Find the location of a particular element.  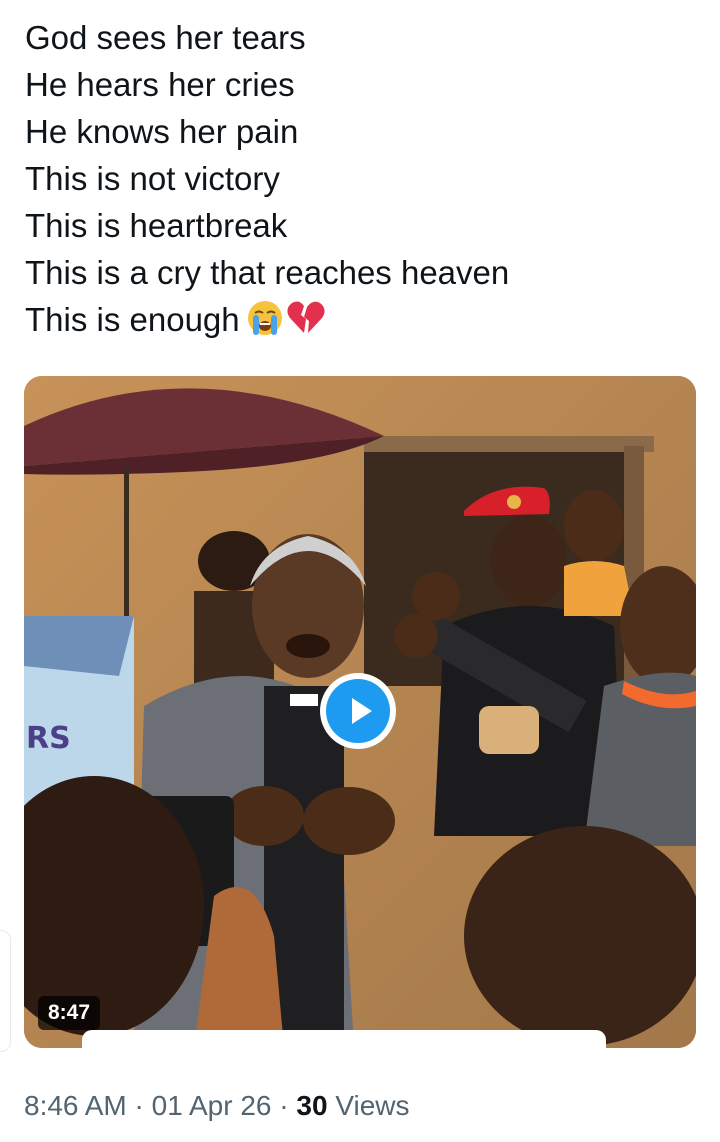

tweet-meta: 8:46 AM · 01 Apr 26 · 30 Views is located at coordinates (217, 1106).